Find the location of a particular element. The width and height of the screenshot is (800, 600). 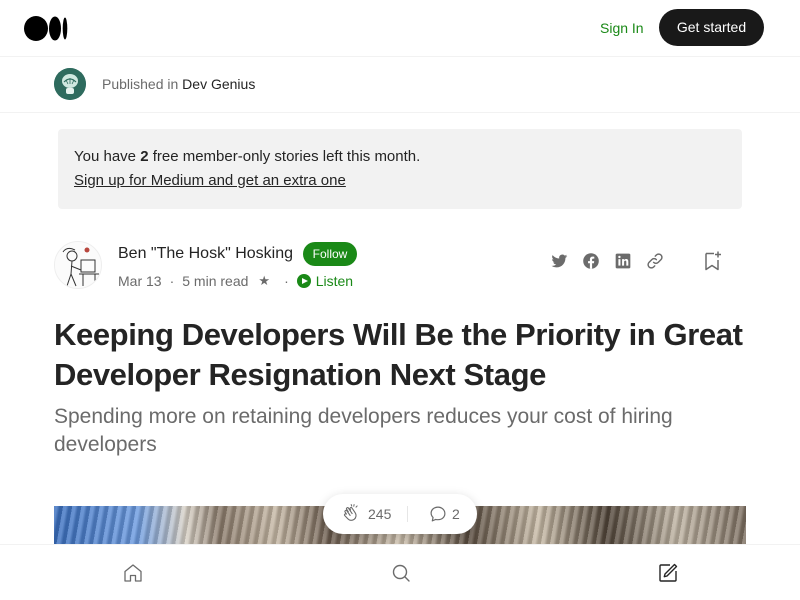

read-time: 5 min read is located at coordinates (215, 281).